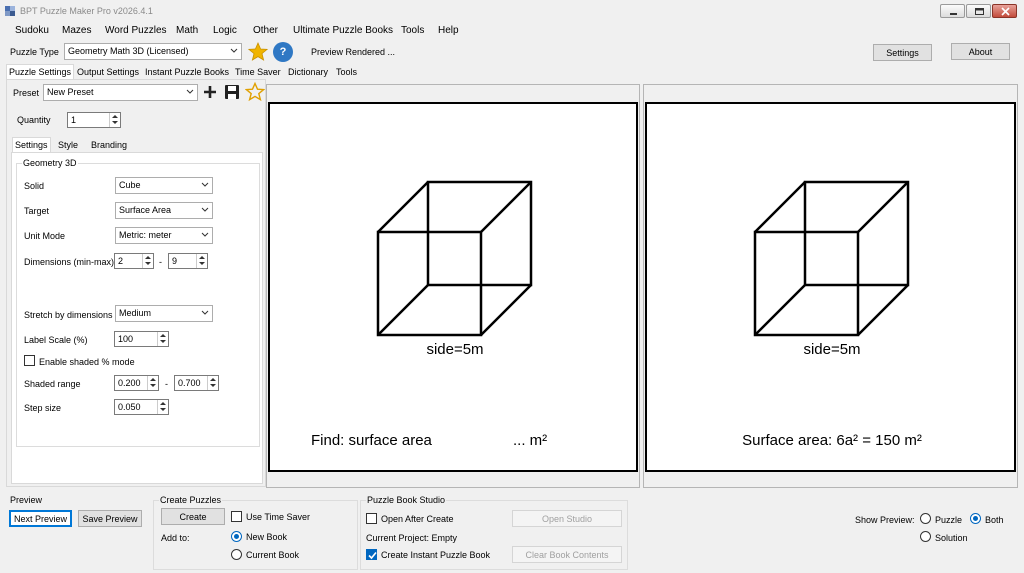 The image size is (1024, 573). I want to click on save-preview-button: Save Preview, so click(110, 518).